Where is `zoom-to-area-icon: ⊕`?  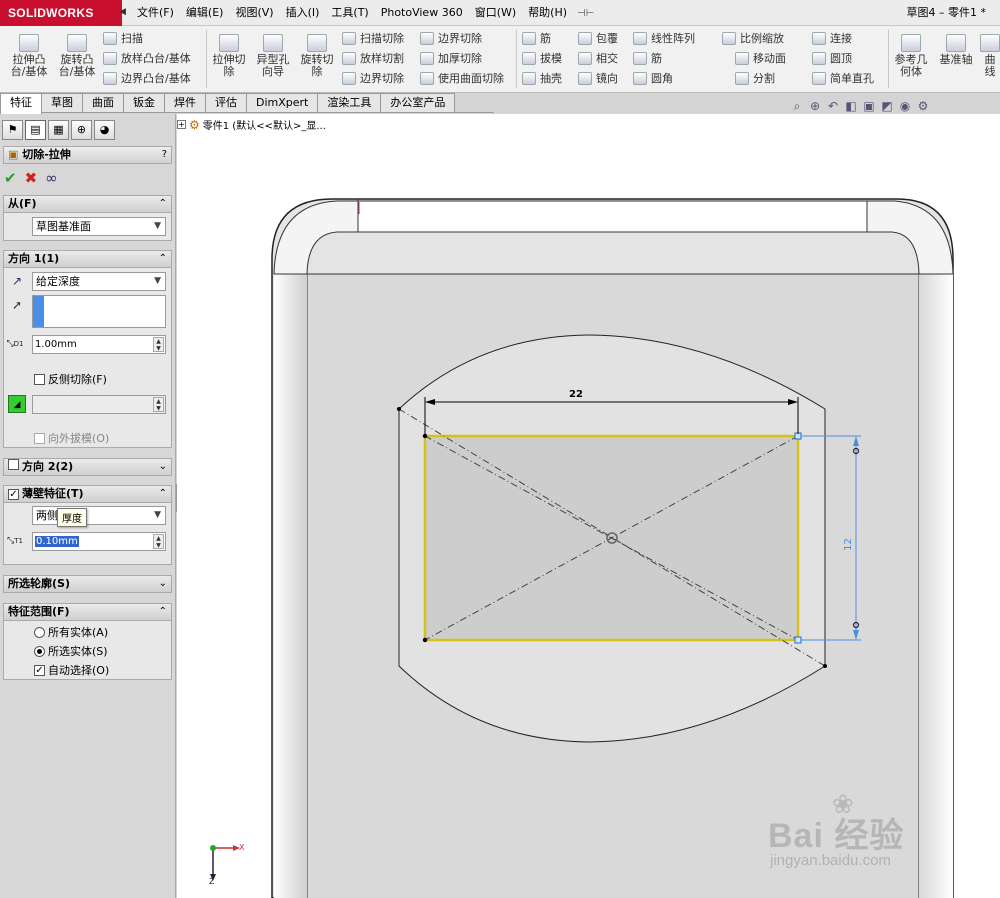
zoom-to-area-icon: ⊕ is located at coordinates (815, 106).